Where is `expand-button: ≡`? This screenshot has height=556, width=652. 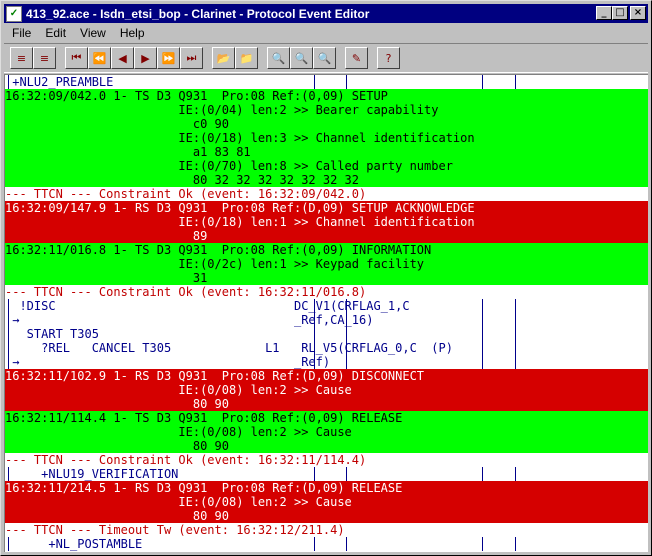 expand-button: ≡ is located at coordinates (21, 58).